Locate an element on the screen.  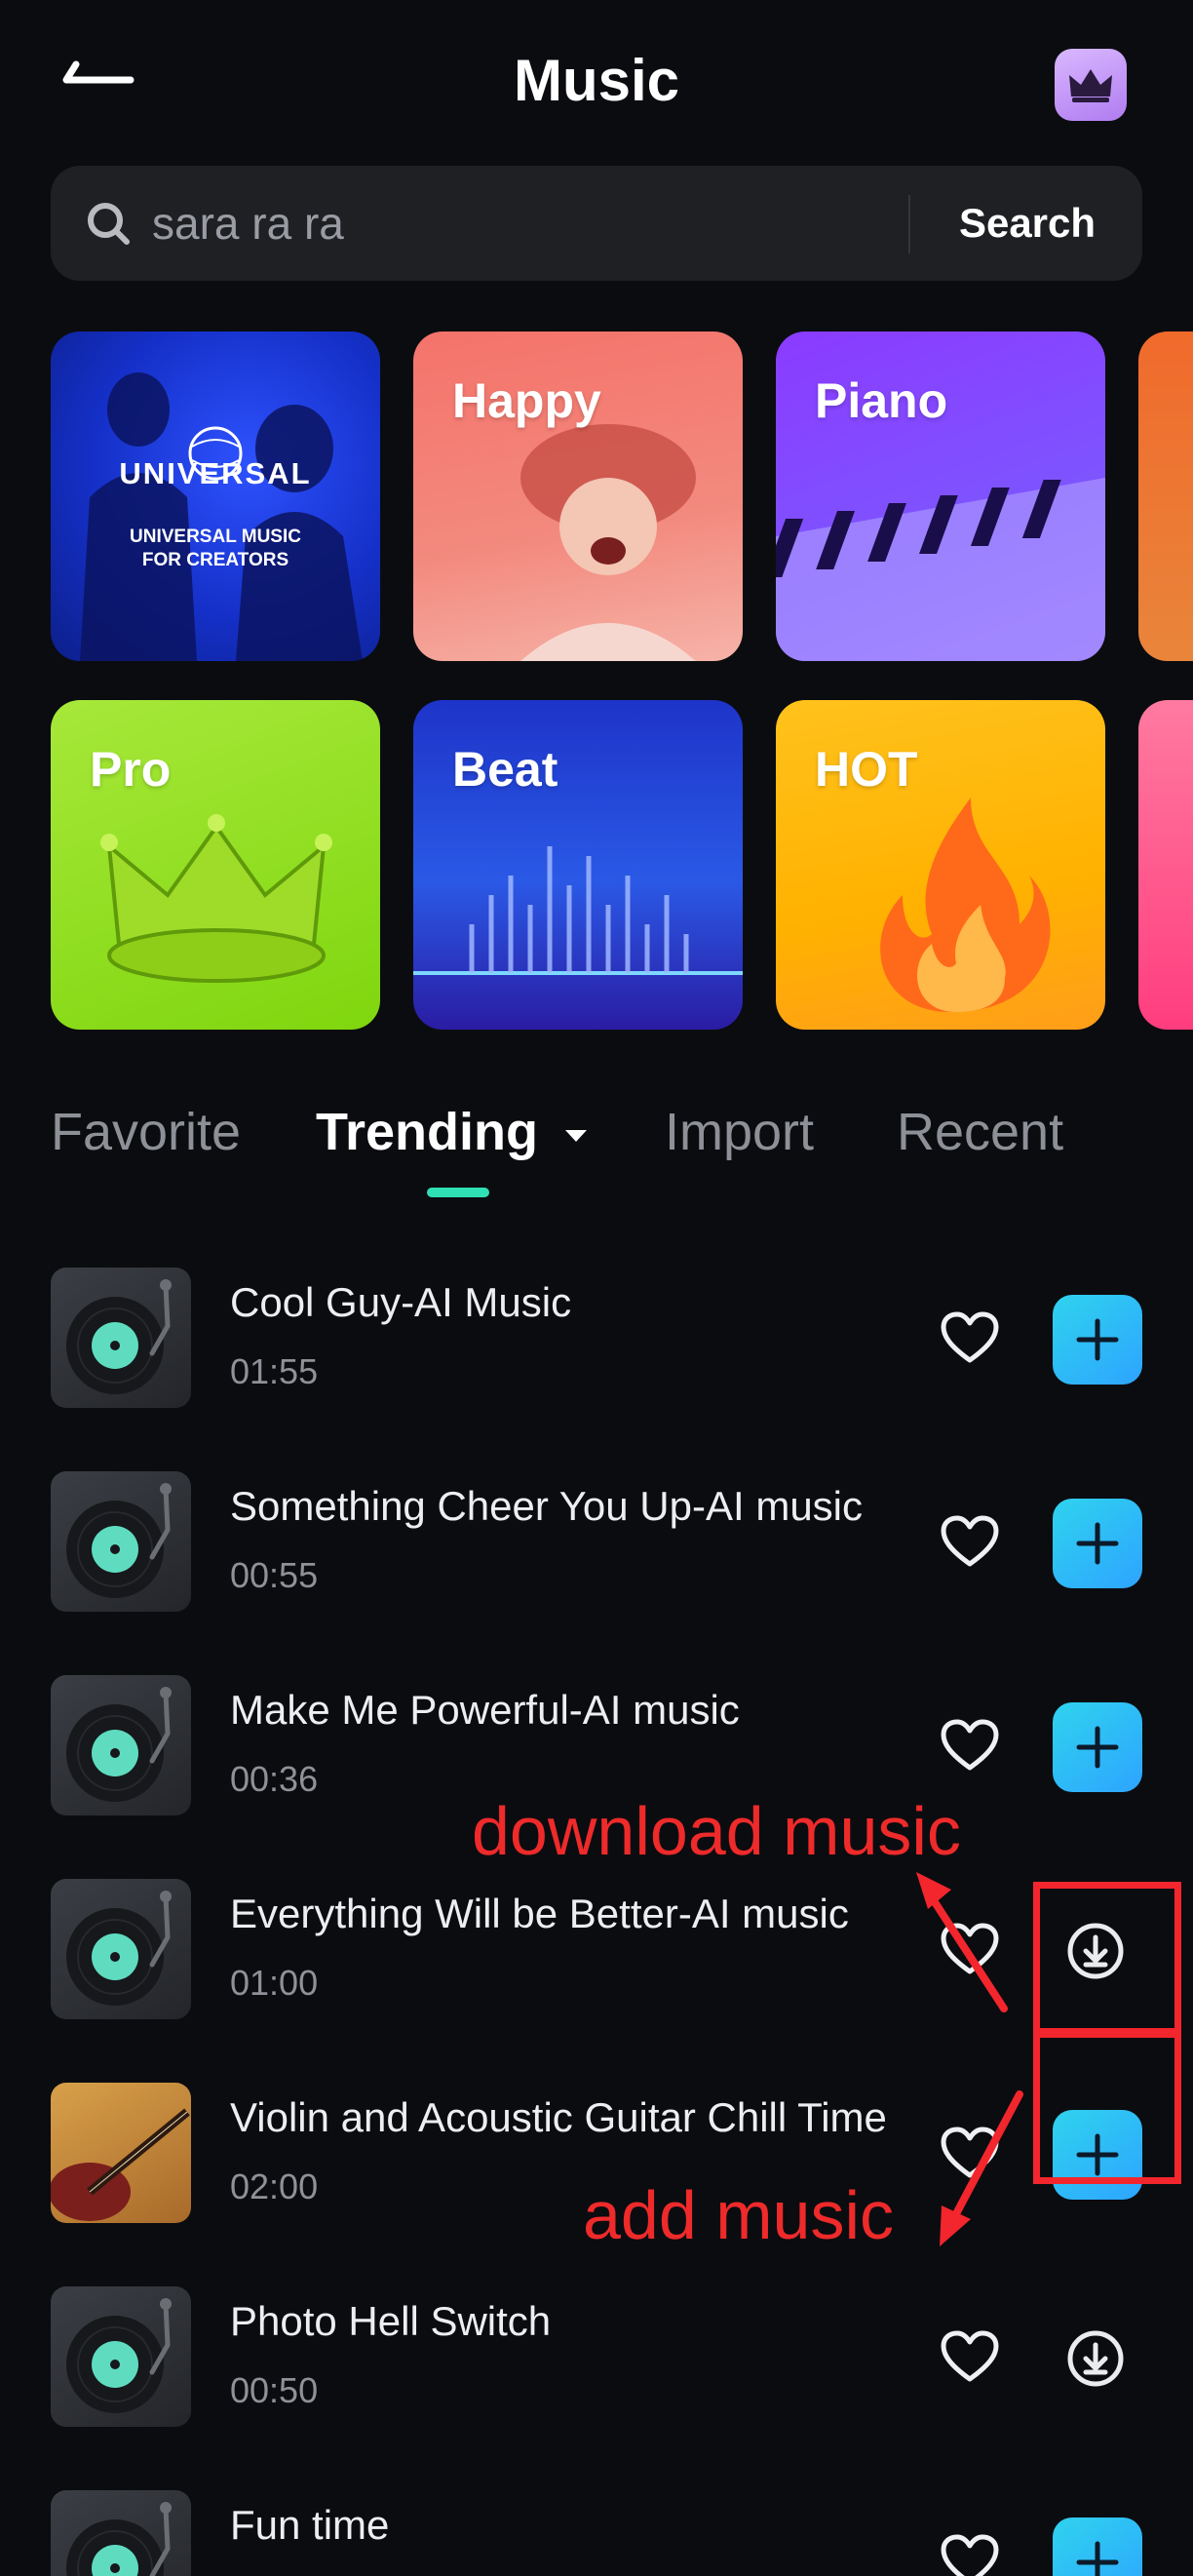
premium-button is located at coordinates (1091, 85).